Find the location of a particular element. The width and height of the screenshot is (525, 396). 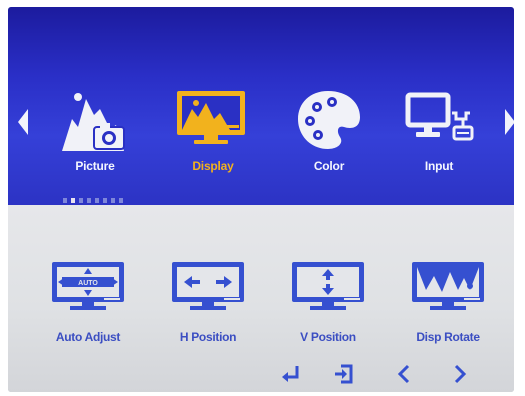

enter-icon is located at coordinates (291, 374).